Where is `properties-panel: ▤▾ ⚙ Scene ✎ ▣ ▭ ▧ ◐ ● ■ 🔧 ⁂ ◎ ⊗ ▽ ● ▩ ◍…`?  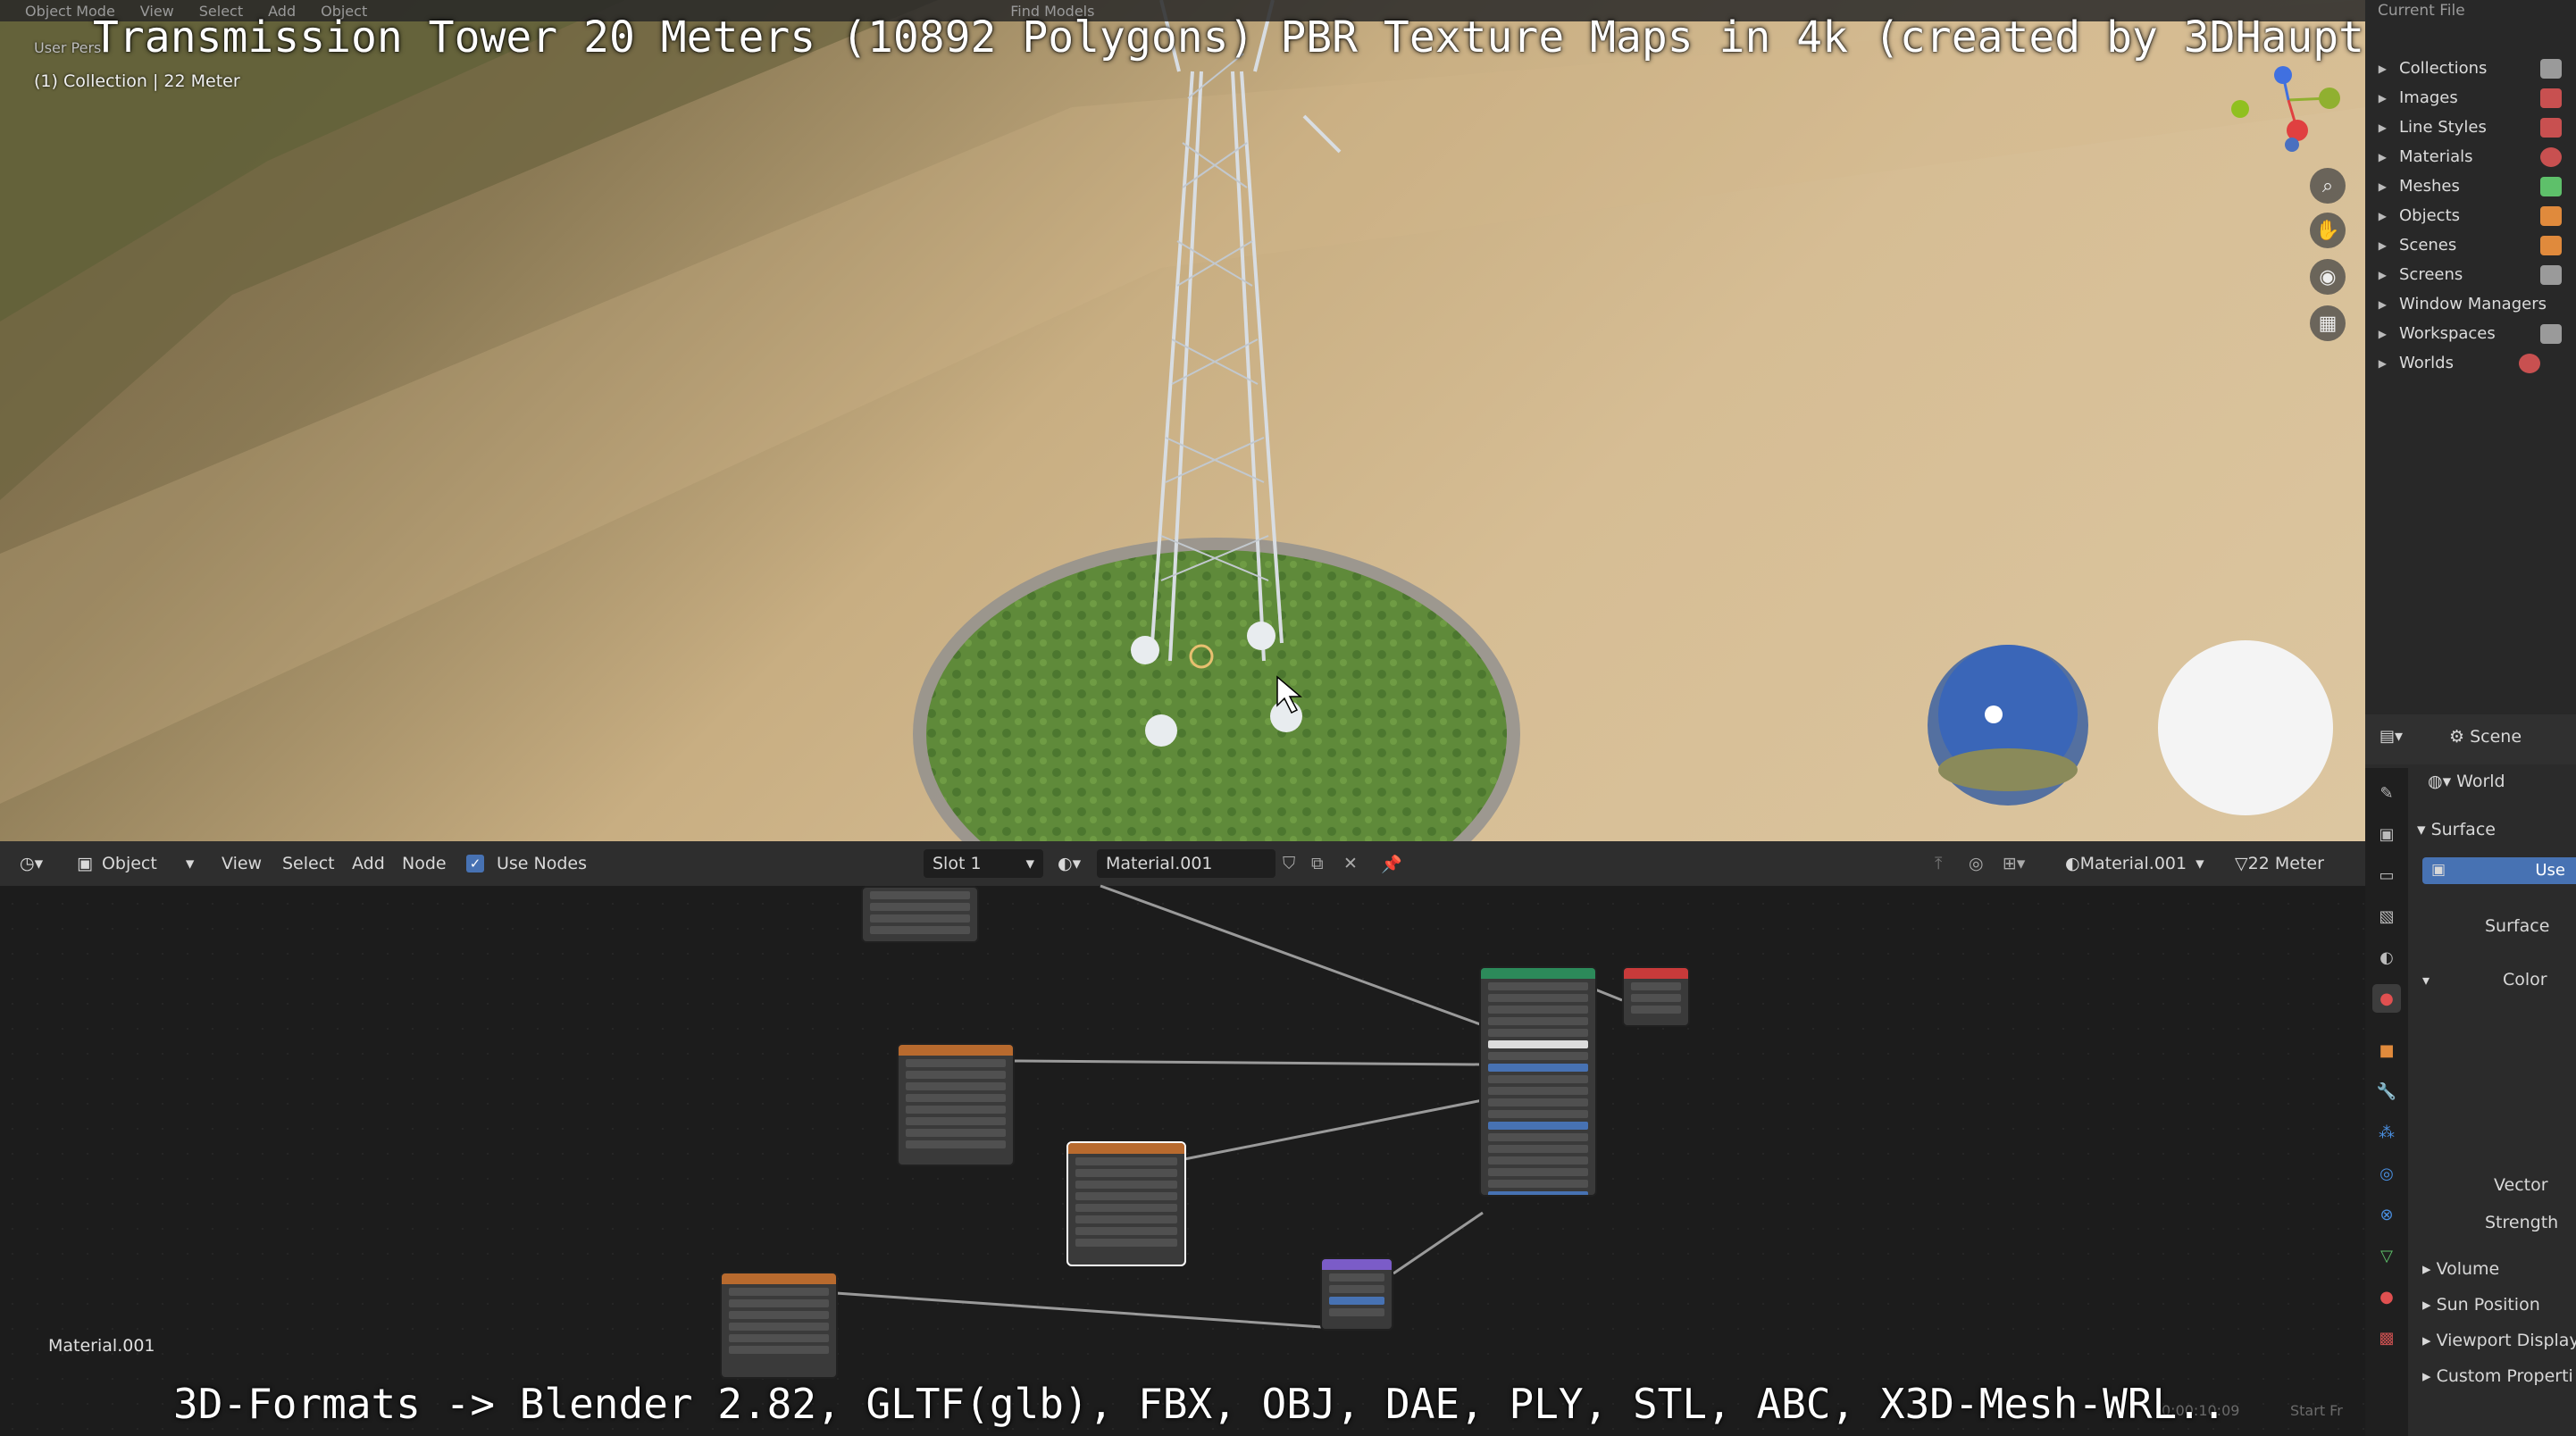
properties-panel: ▤▾ ⚙ Scene ✎ ▣ ▭ ▧ ◐ ● ■ 🔧 ⁂ ◎ ⊗ ▽ ● ▩ ◍… is located at coordinates (2470, 1075).